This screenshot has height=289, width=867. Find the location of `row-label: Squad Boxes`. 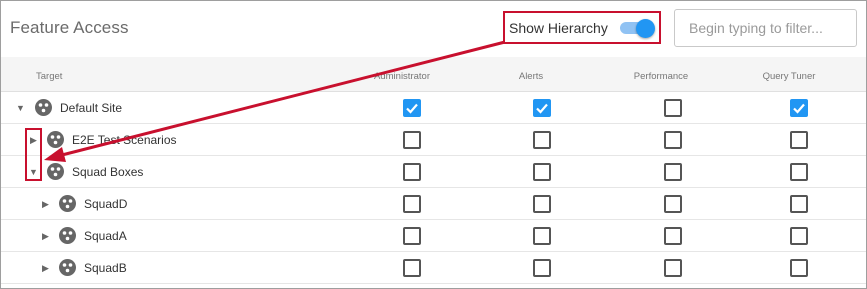

row-label: Squad Boxes is located at coordinates (108, 172).